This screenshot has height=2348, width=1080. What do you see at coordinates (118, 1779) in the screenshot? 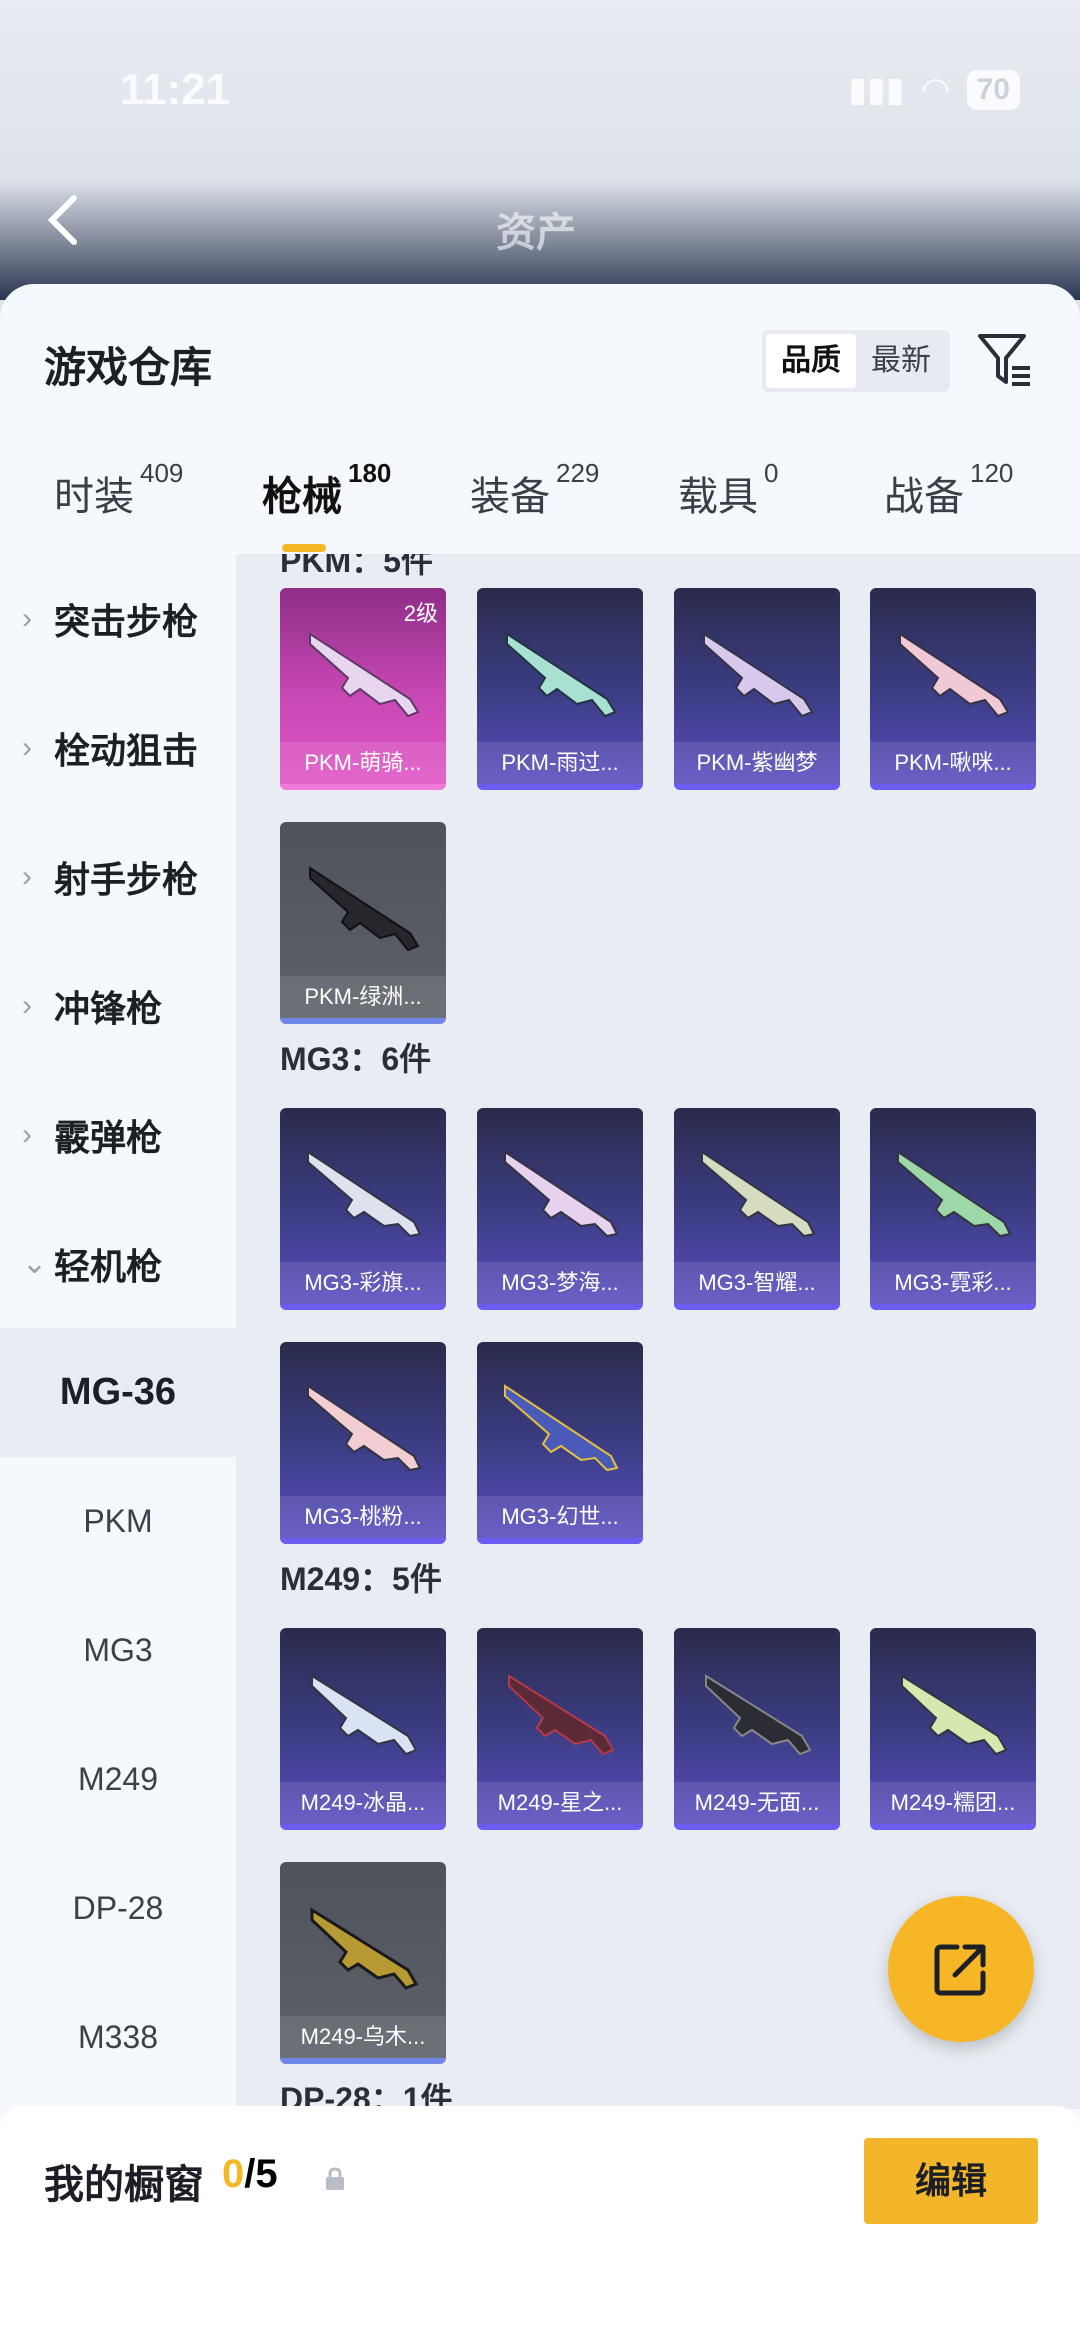
I see `subcategory-m249: M249` at bounding box center [118, 1779].